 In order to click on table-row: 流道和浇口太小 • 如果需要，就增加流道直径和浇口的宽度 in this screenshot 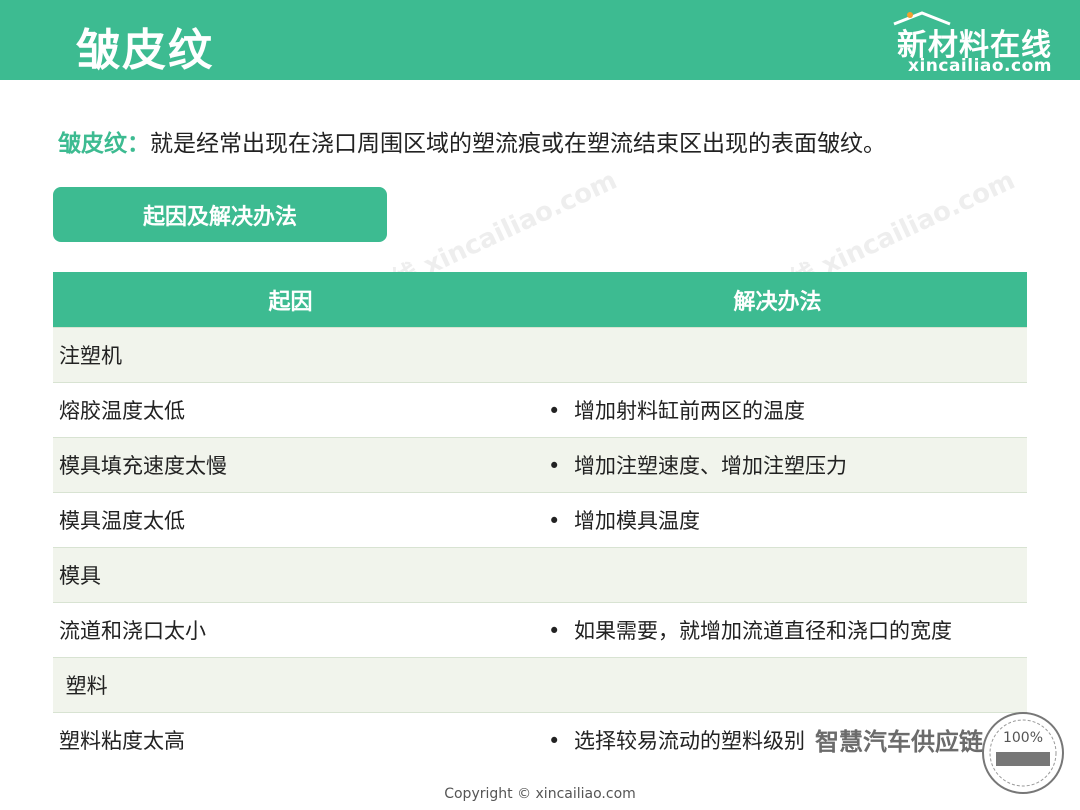, I will do `click(540, 630)`.